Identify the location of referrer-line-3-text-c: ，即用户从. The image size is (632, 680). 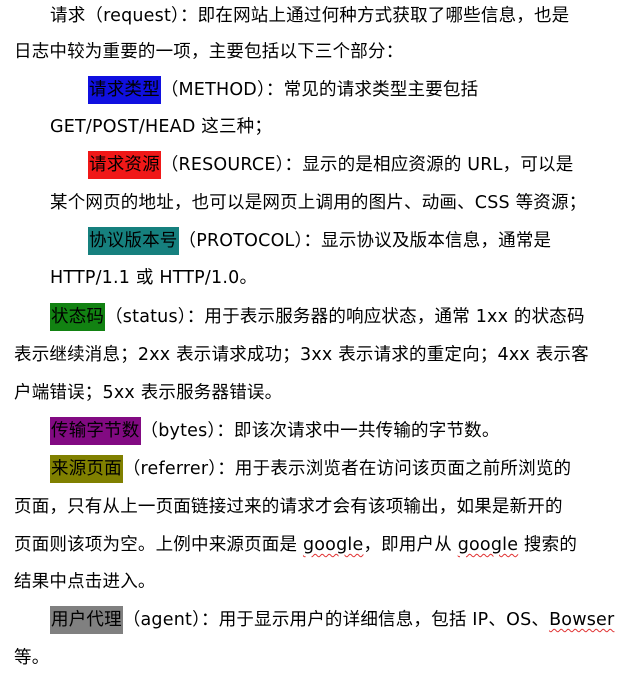
(410, 545).